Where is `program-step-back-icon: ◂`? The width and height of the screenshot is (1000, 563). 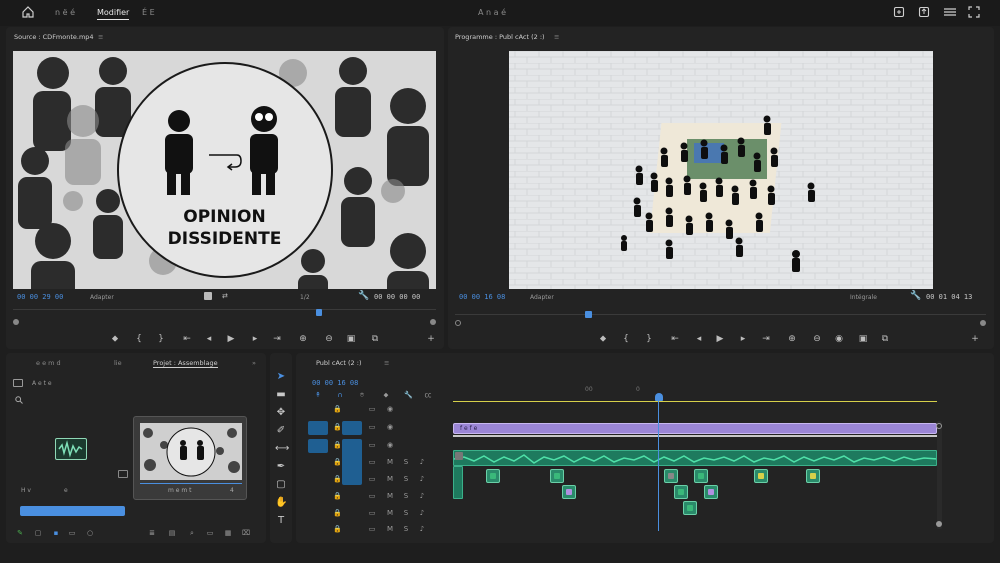 program-step-back-icon: ◂ is located at coordinates (699, 339).